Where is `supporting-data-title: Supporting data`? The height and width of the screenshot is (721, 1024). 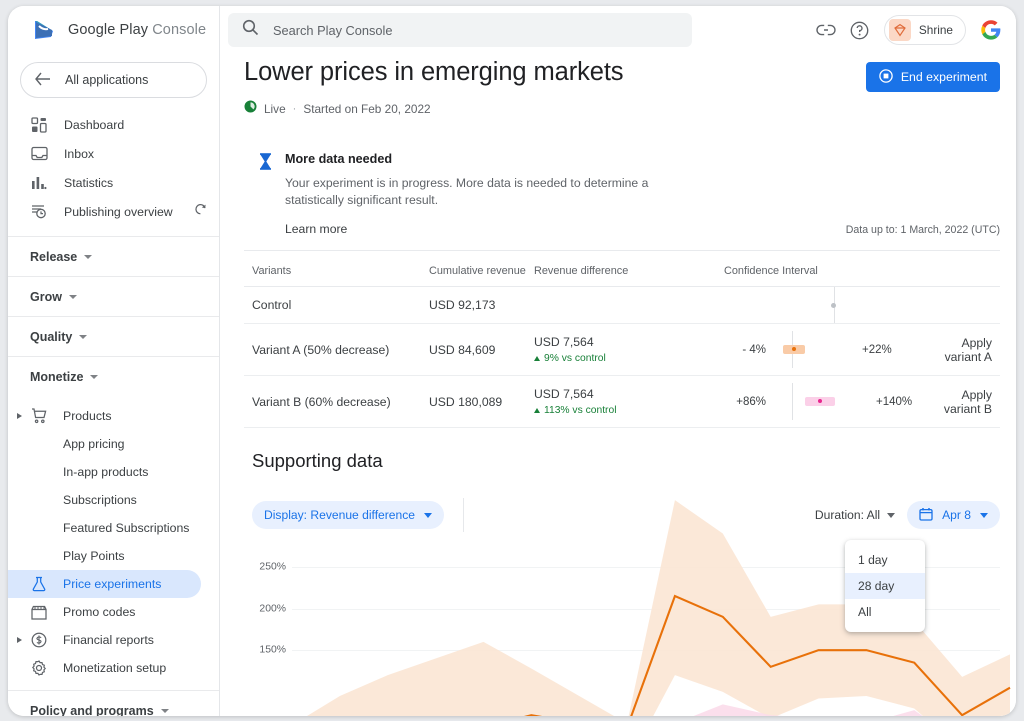 supporting-data-title: Supporting data is located at coordinates (317, 460).